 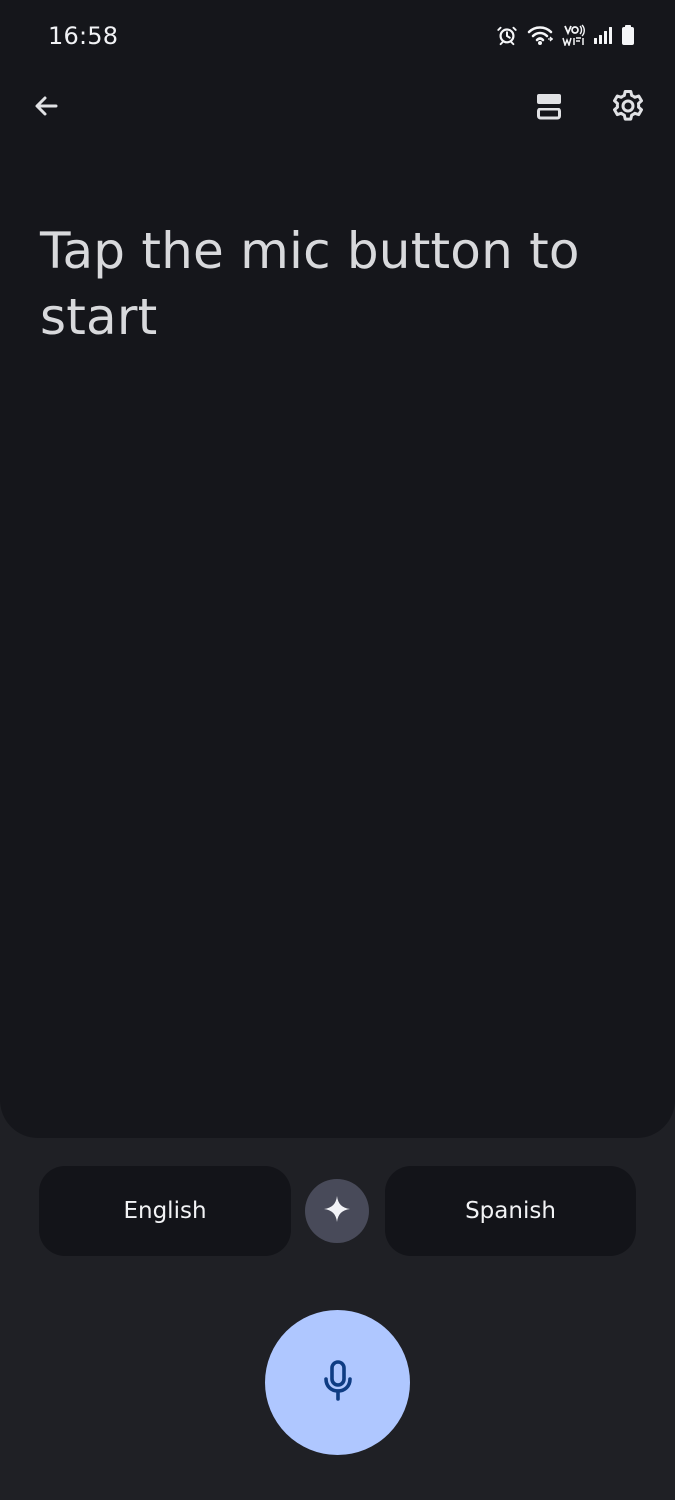 I want to click on status-bar: 16:58, so click(x=337, y=38).